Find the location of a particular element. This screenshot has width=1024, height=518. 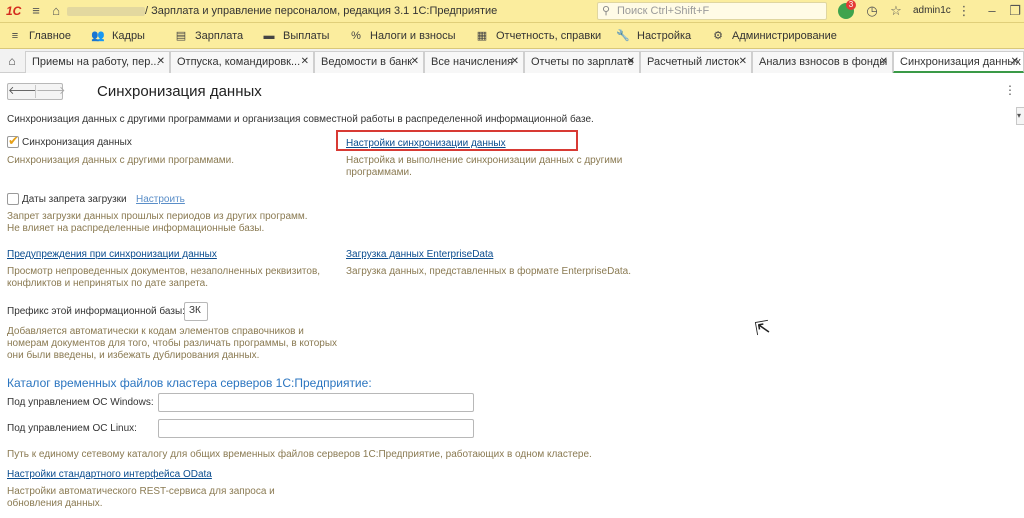

menu-item-setup: 🔧 Настройка is located at coordinates (653, 36).